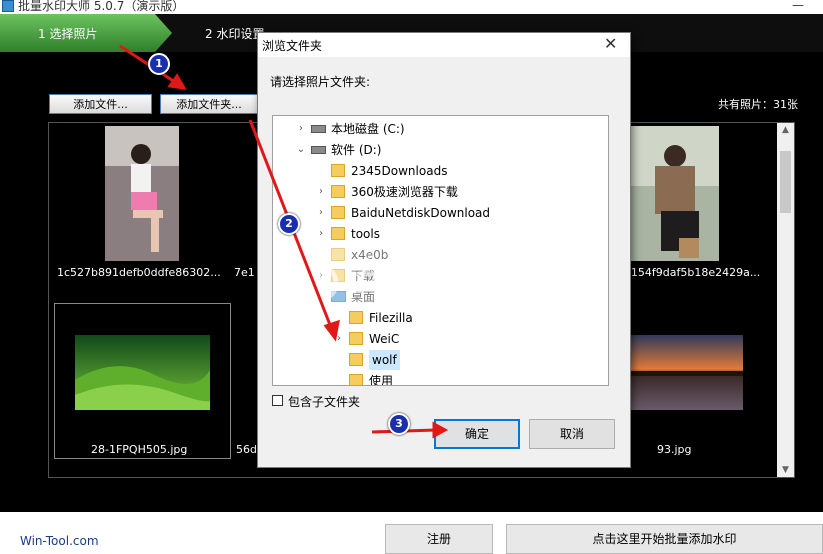 The image size is (823, 554). Describe the element at coordinates (320, 82) in the screenshot. I see `dialog-prompt: 请选择照片文件夹:` at that location.